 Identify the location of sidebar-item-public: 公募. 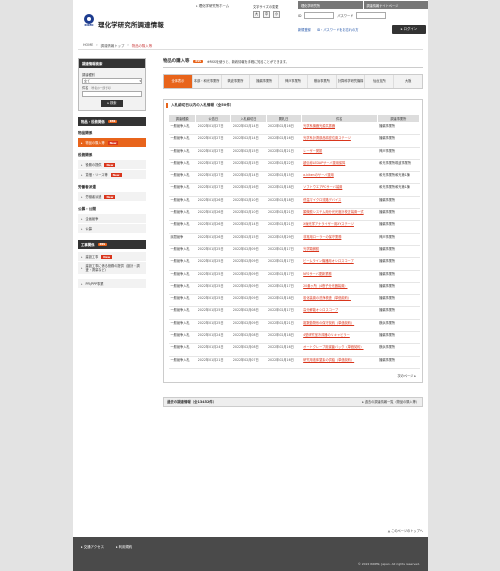
(112, 229).